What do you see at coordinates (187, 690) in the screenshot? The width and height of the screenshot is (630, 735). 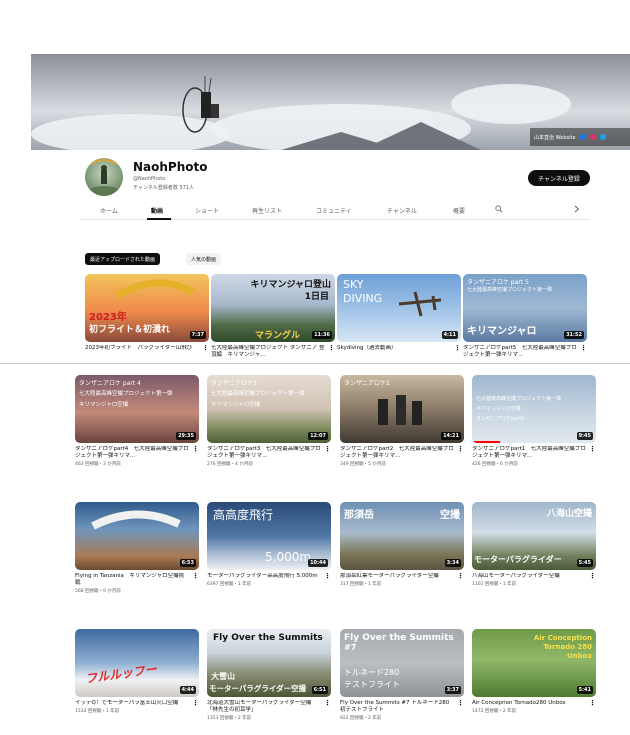 I see `video-duration: 4:44` at bounding box center [187, 690].